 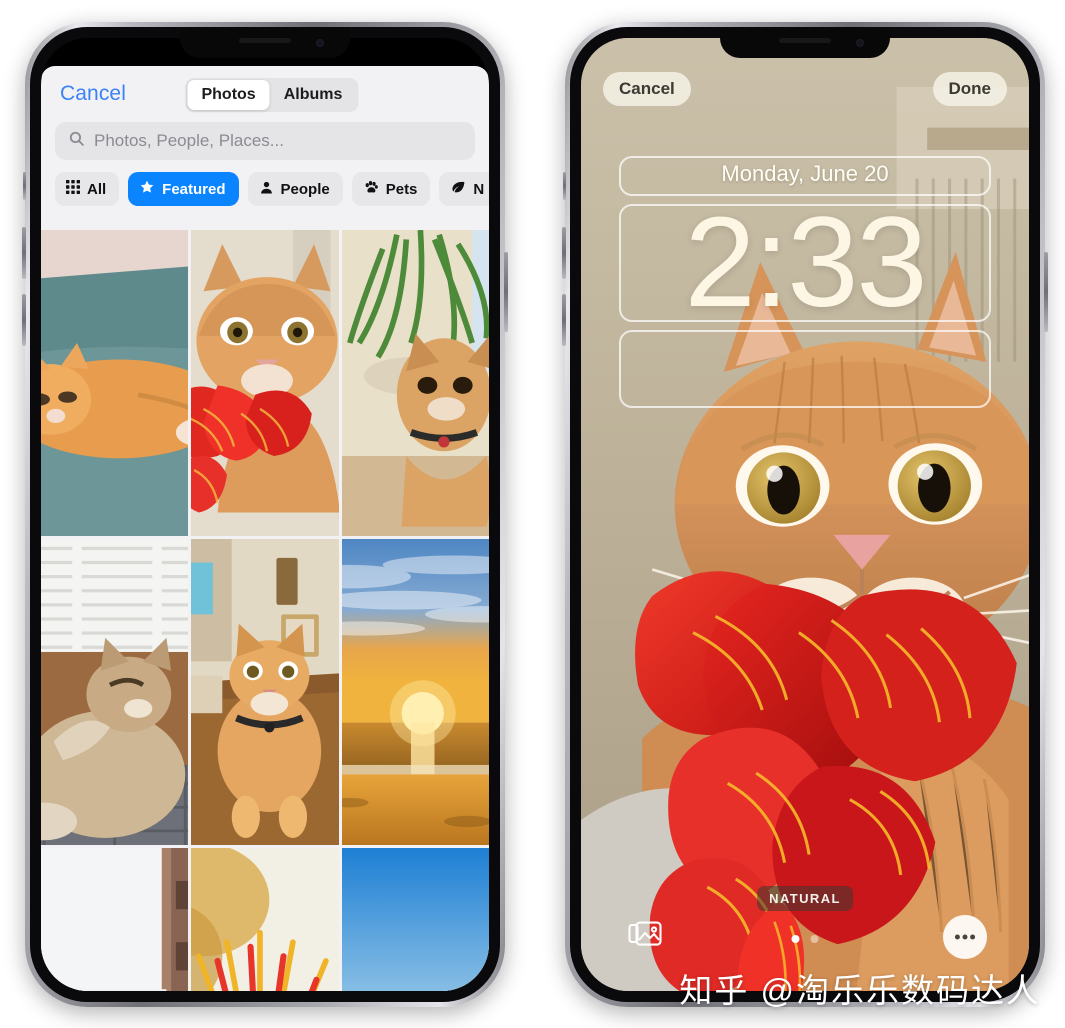 I want to click on lock-screen-date: Monday, June 20, so click(x=805, y=173).